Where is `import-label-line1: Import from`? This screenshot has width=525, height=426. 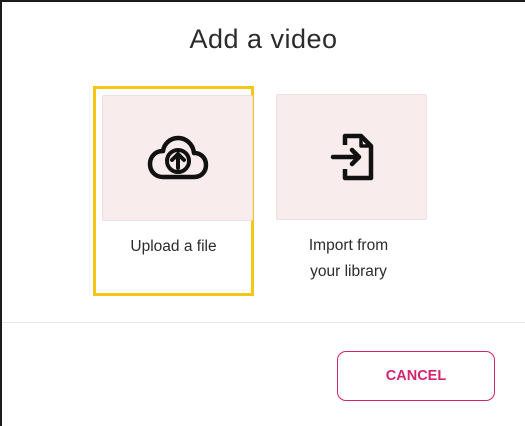 import-label-line1: Import from is located at coordinates (348, 245).